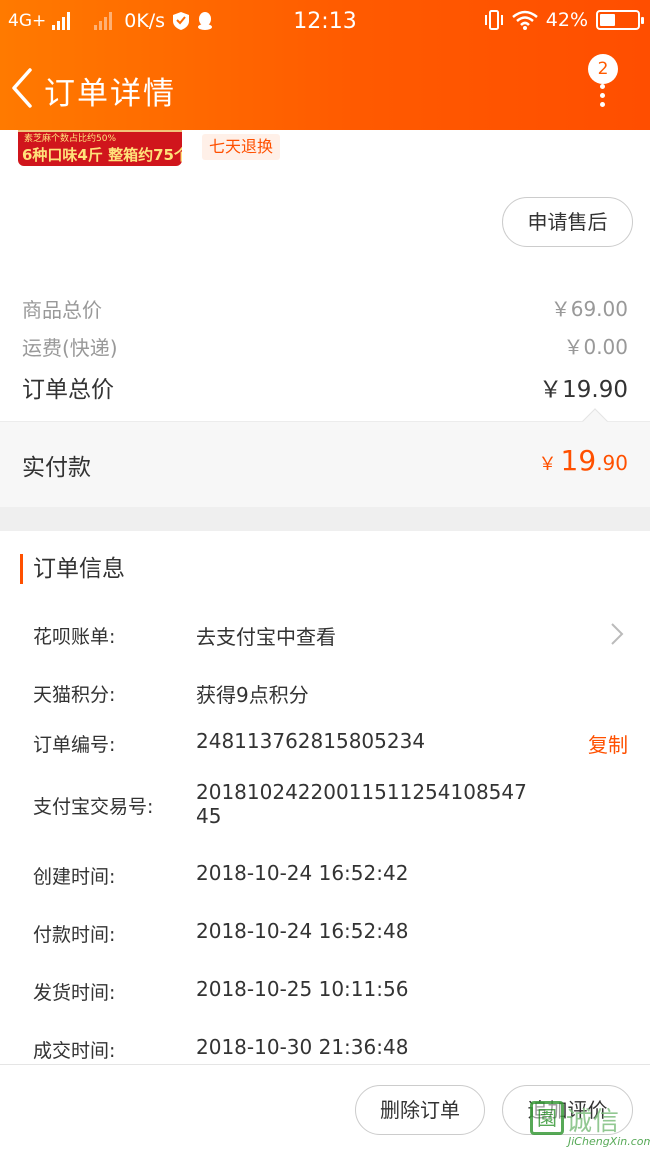 This screenshot has width=650, height=1155. What do you see at coordinates (241, 147) in the screenshot?
I see `seven-day-return-tag: 七天退换` at bounding box center [241, 147].